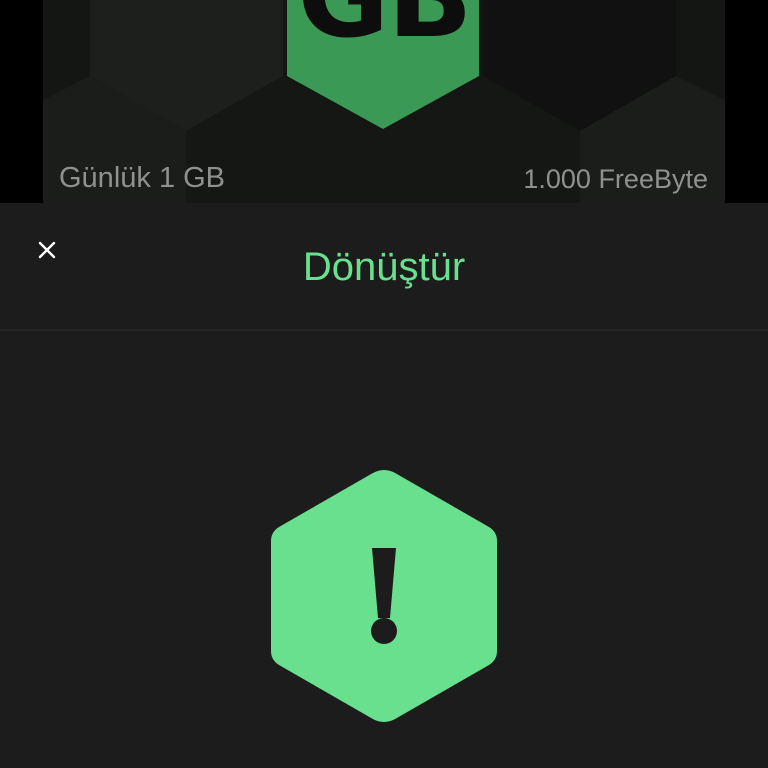 Image resolution: width=768 pixels, height=768 pixels. What do you see at coordinates (384, 596) in the screenshot?
I see `warning-hexagon-icon` at bounding box center [384, 596].